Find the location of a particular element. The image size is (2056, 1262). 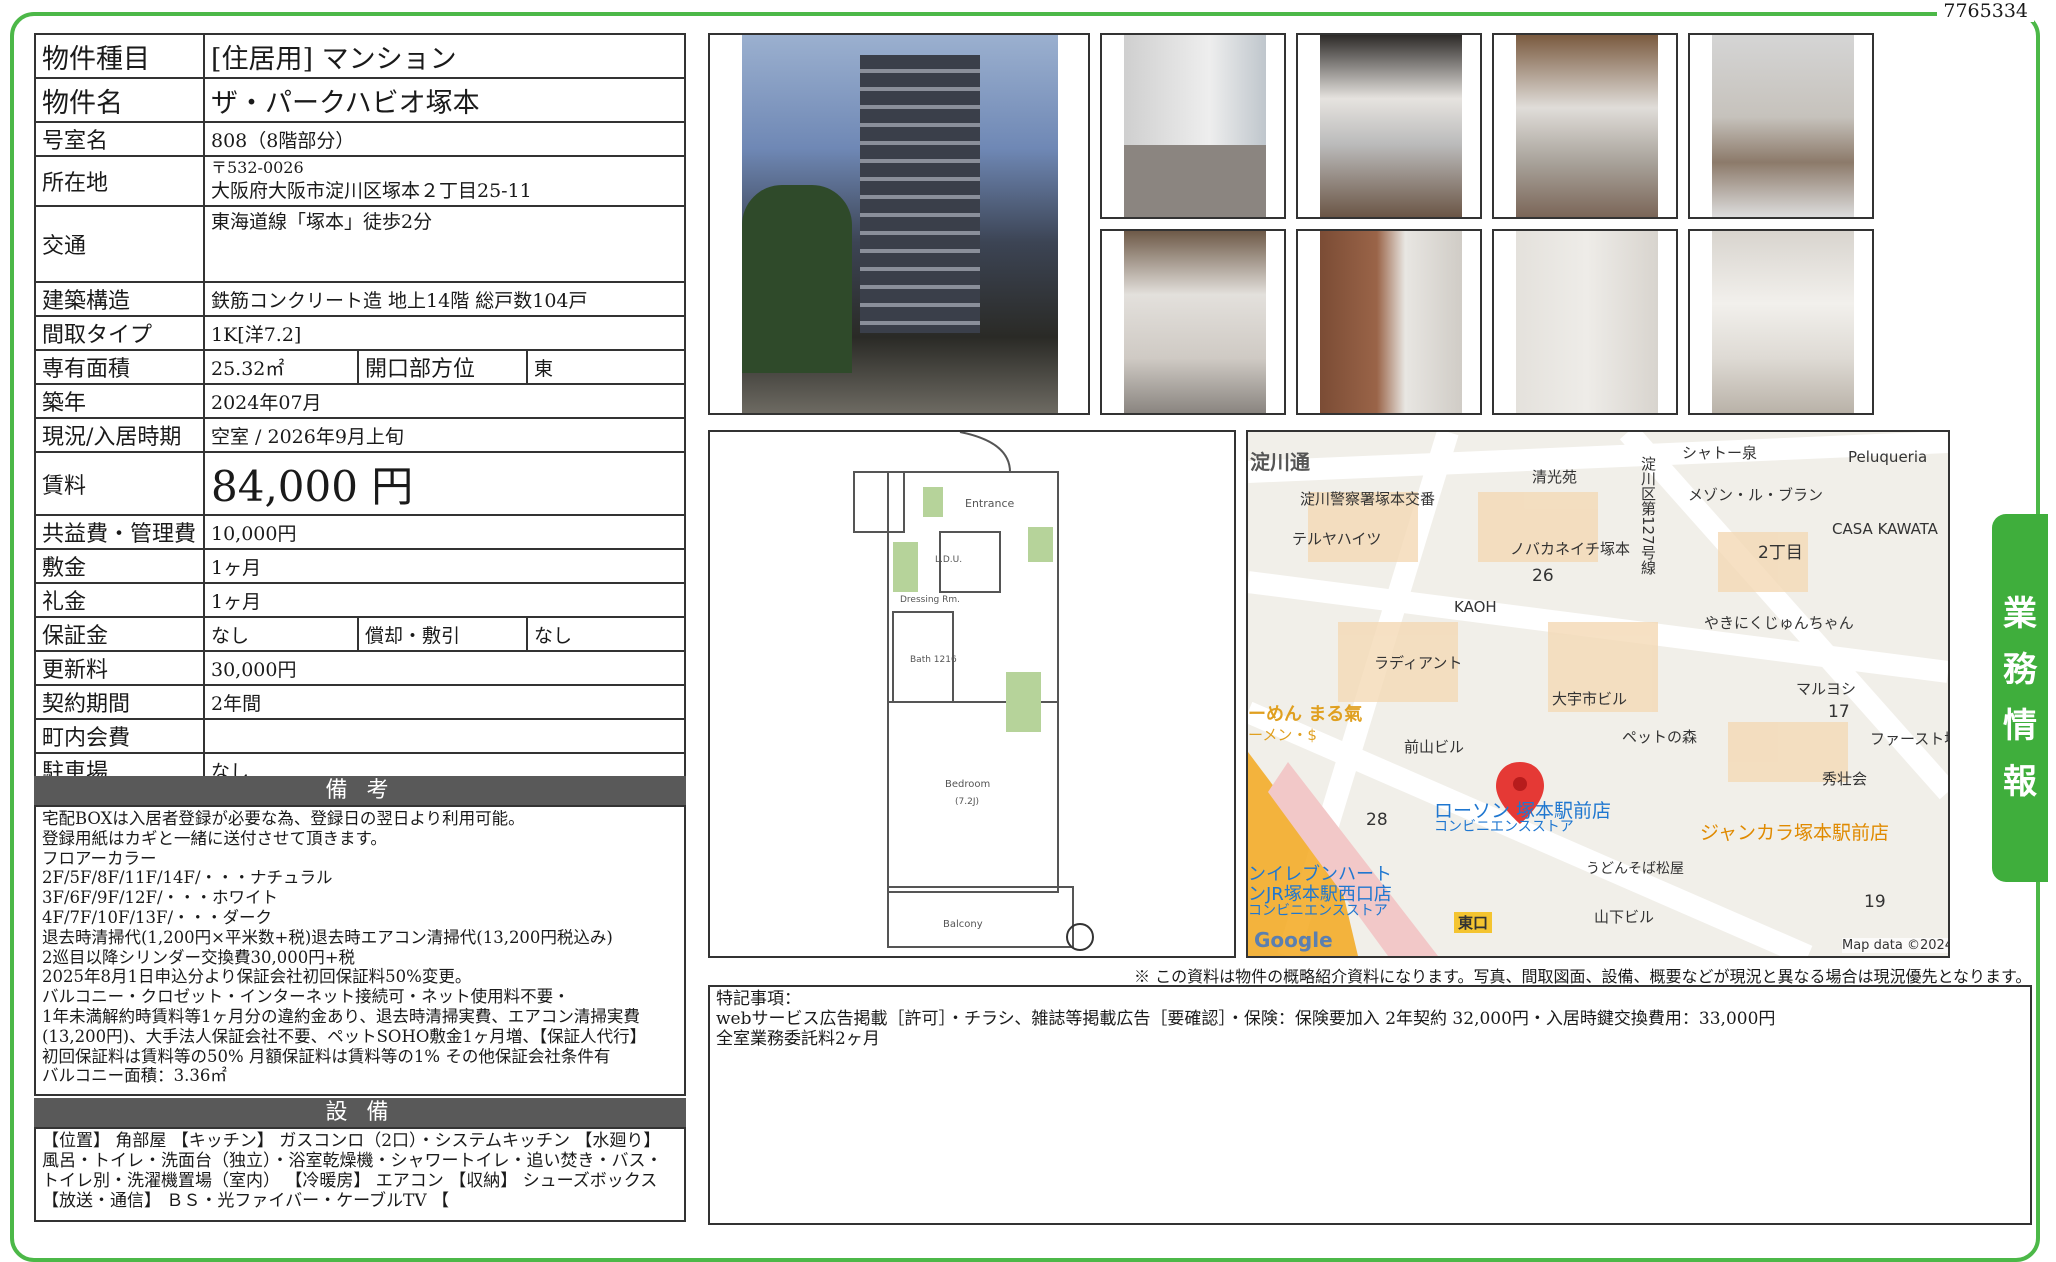

compass-icon is located at coordinates (1080, 937).